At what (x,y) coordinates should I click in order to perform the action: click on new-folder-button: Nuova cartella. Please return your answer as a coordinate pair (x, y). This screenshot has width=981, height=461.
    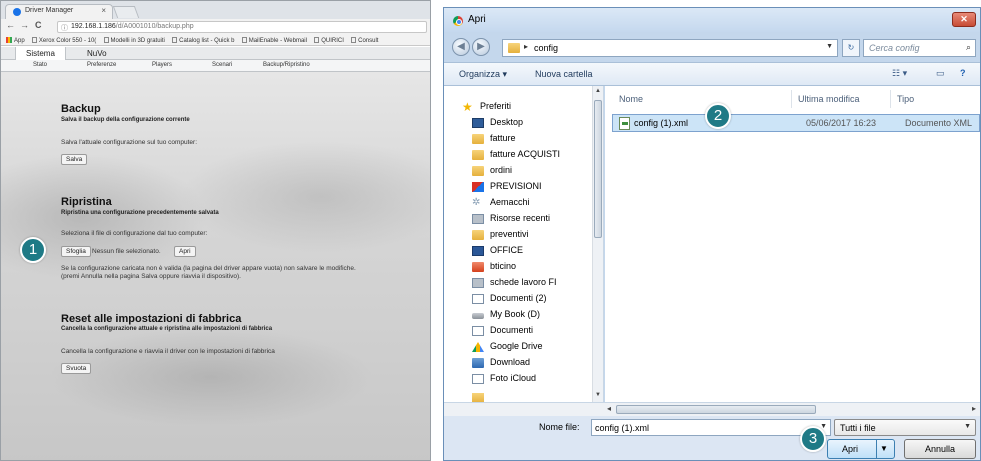
    Looking at the image, I should click on (564, 74).